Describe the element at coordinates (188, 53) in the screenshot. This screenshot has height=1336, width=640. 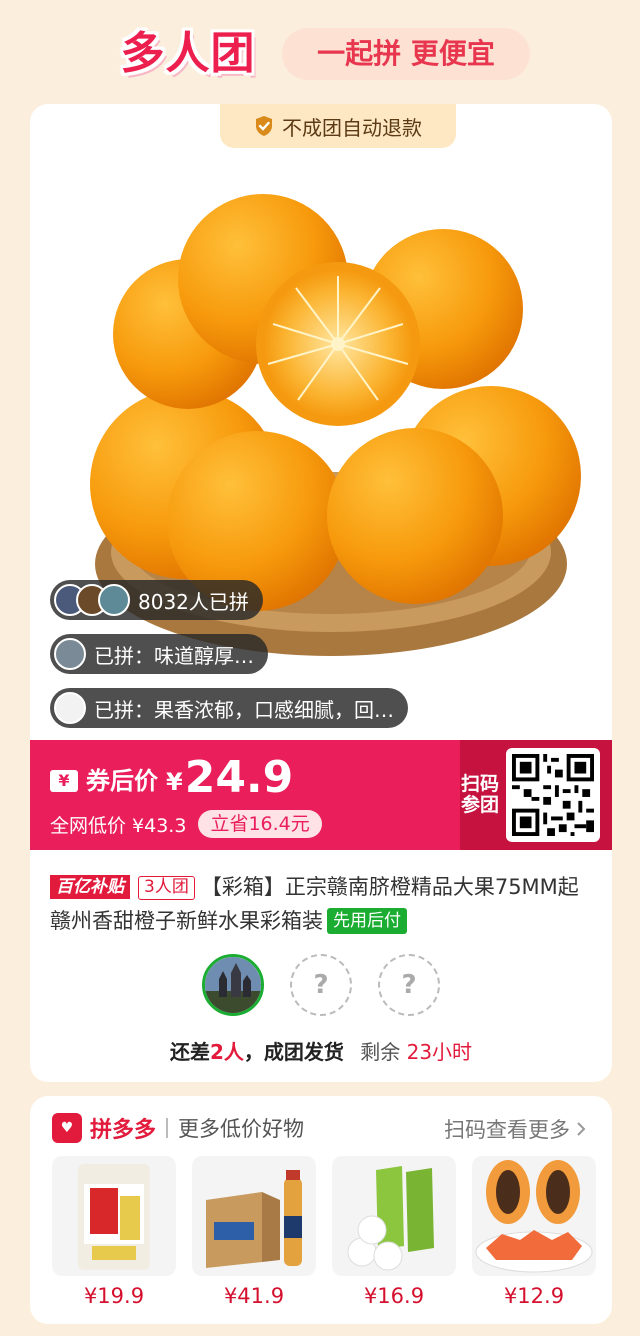
I see `page-title: 多人团` at that location.